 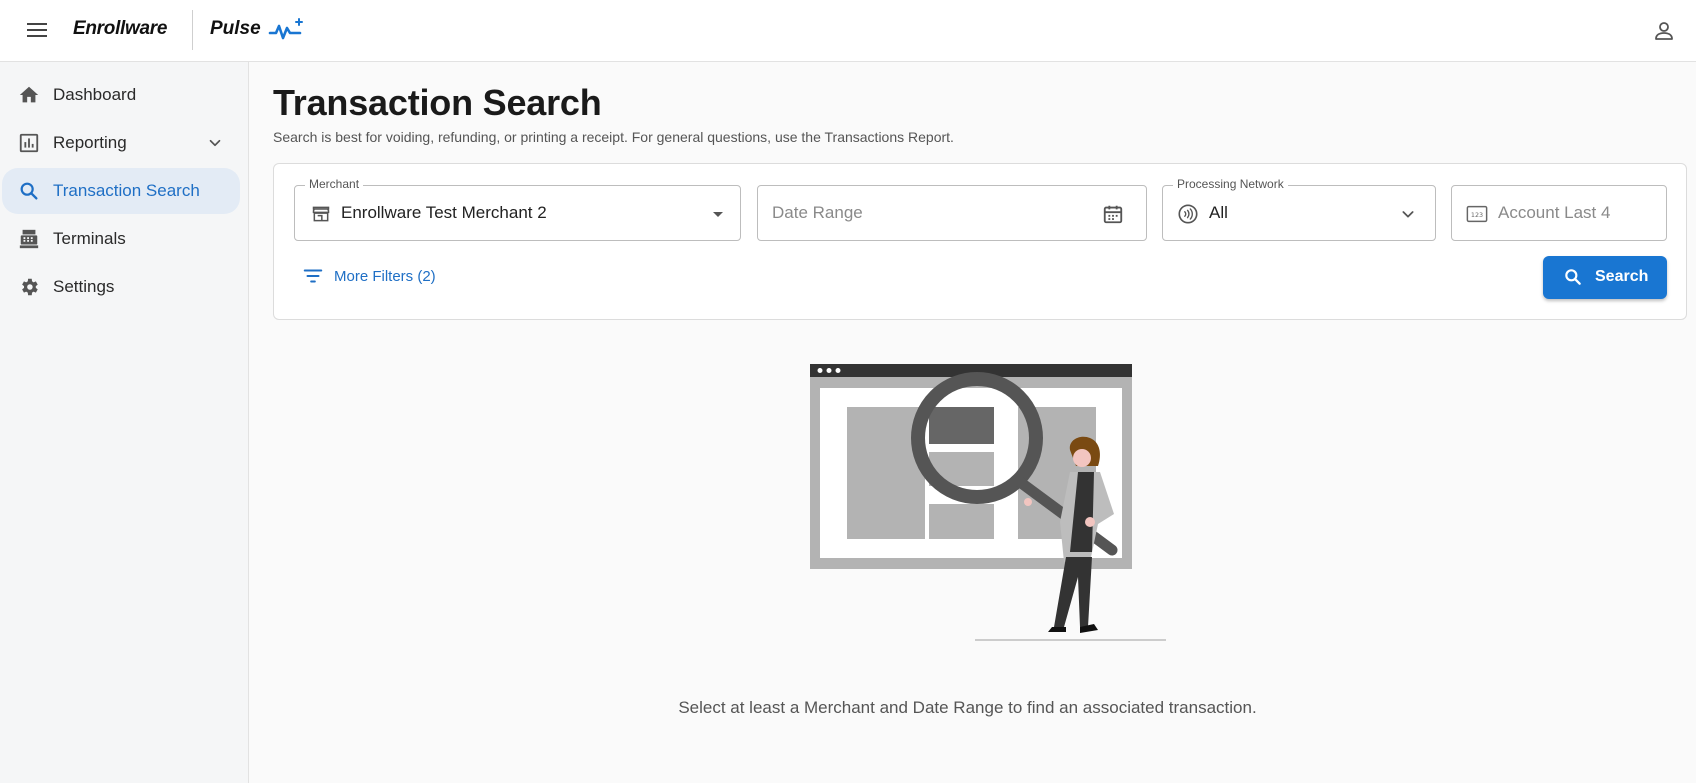 I want to click on processing-network-value: All, so click(x=1218, y=212).